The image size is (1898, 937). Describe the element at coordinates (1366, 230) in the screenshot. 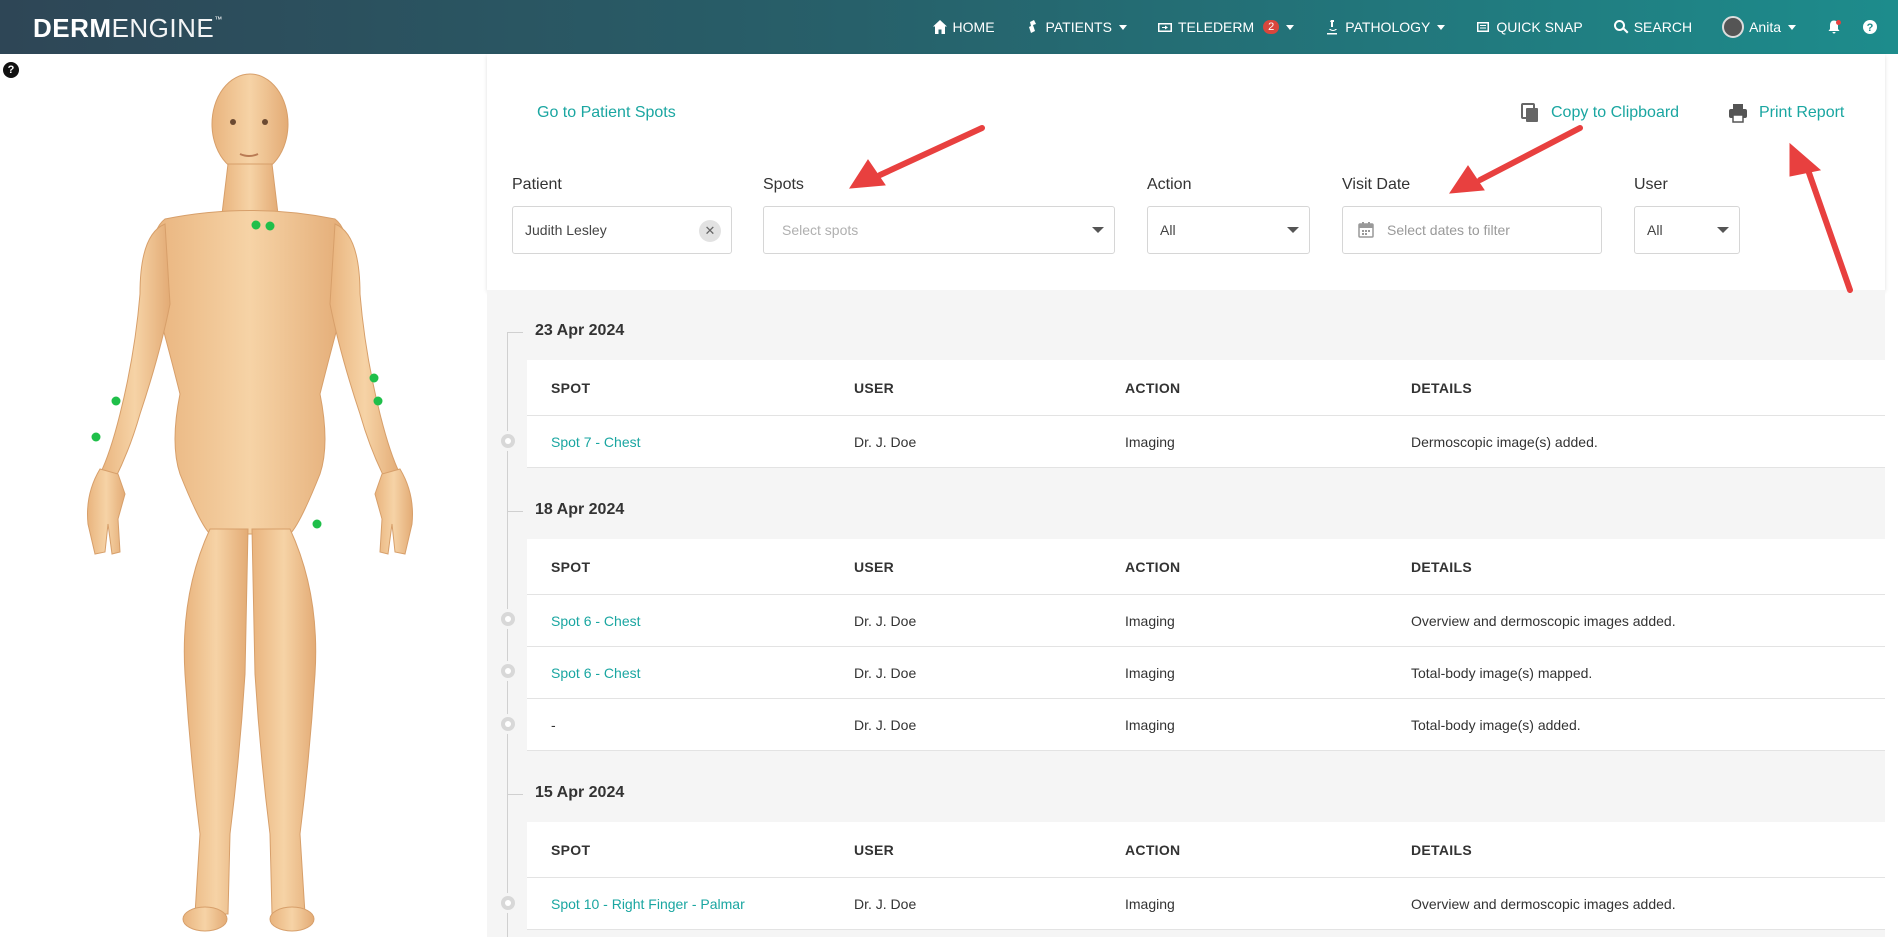

I see `calendar-icon` at that location.